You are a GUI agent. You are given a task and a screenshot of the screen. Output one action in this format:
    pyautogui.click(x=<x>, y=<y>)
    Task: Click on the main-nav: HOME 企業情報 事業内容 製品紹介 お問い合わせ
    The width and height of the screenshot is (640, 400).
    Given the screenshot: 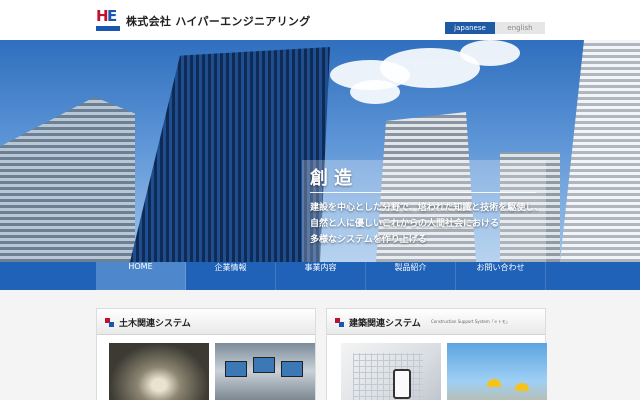 What is the action you would take?
    pyautogui.click(x=320, y=276)
    